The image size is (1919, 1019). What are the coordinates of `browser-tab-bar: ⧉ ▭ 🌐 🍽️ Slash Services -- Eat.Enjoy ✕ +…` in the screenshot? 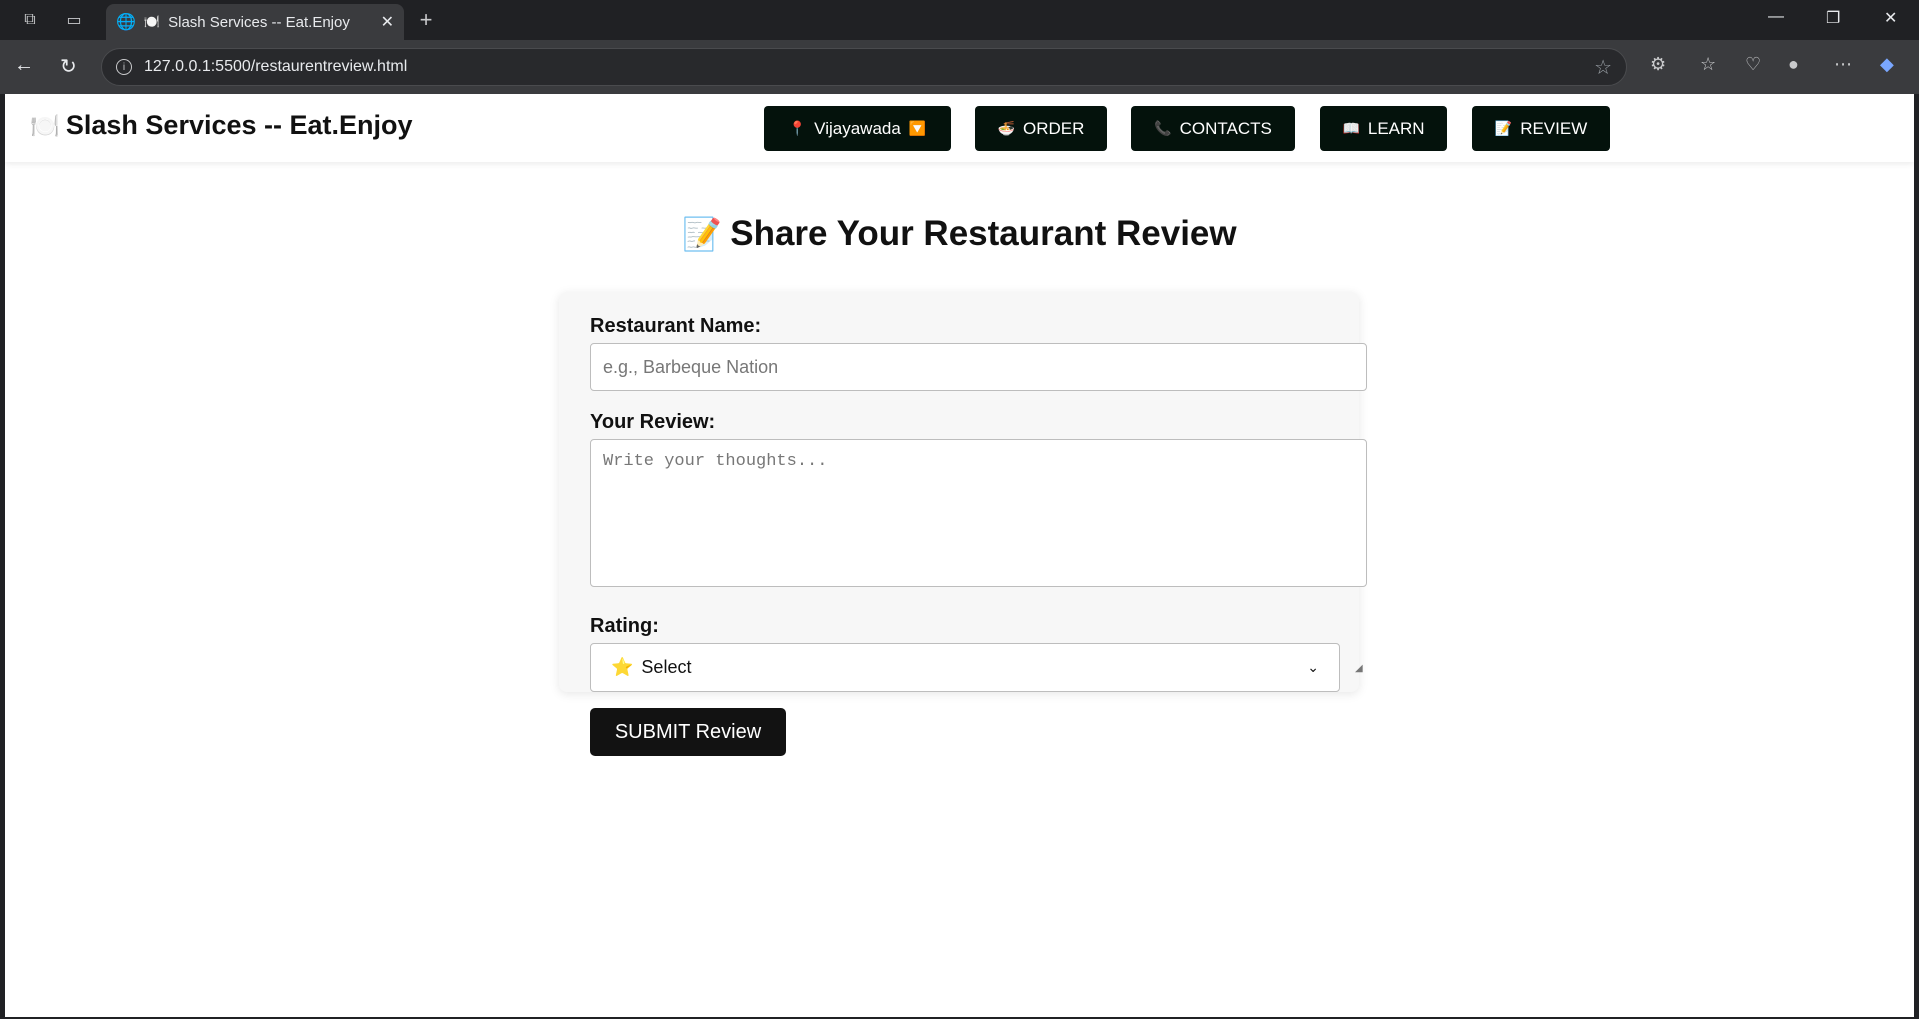 It's located at (959, 20).